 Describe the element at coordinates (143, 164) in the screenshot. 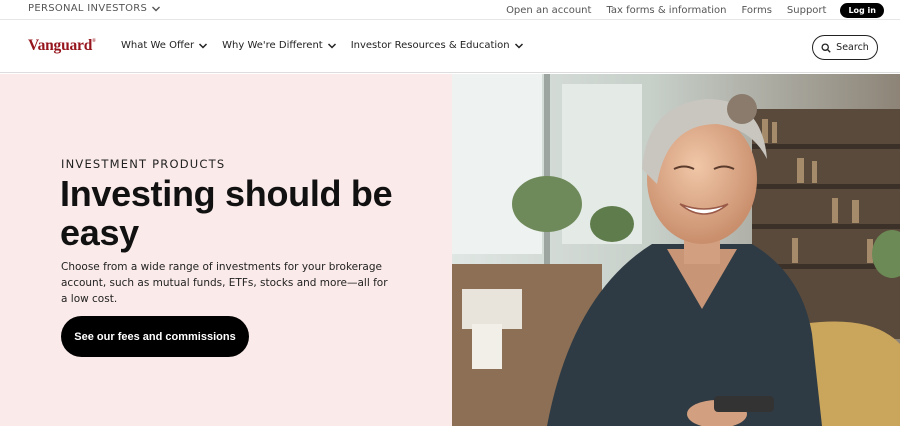

I see `hero-eyebrow: INVESTMENT PRODUCTS` at that location.